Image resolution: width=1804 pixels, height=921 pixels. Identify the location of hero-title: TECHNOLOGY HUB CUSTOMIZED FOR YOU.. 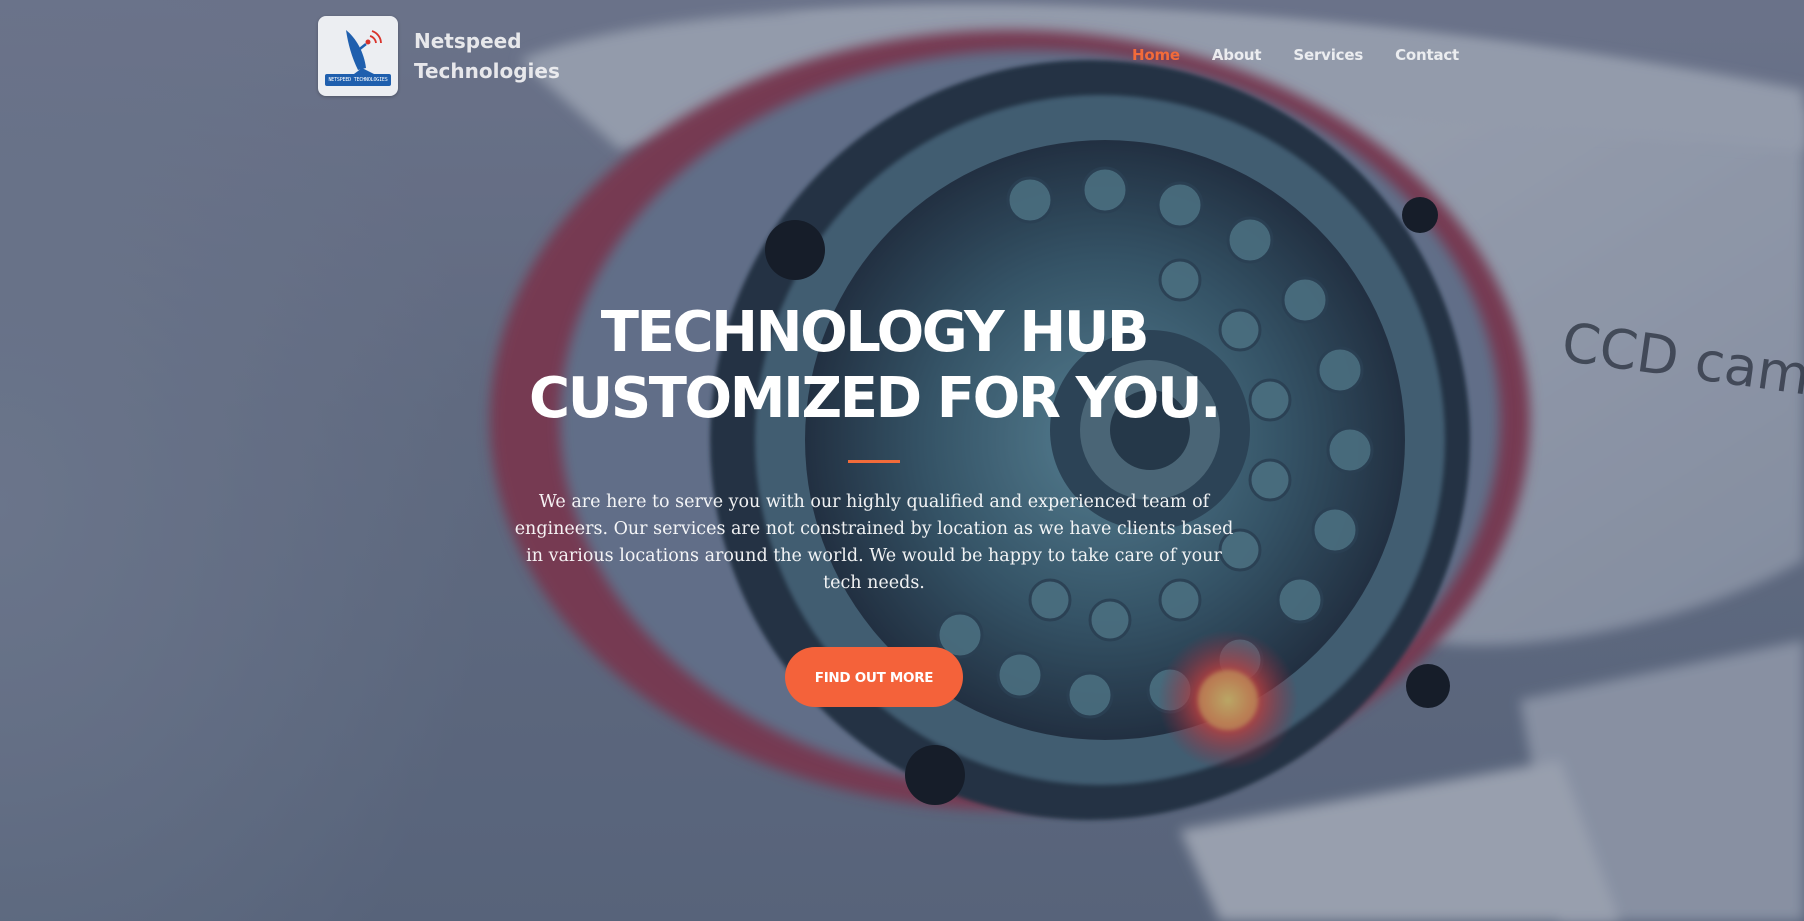
(875, 365).